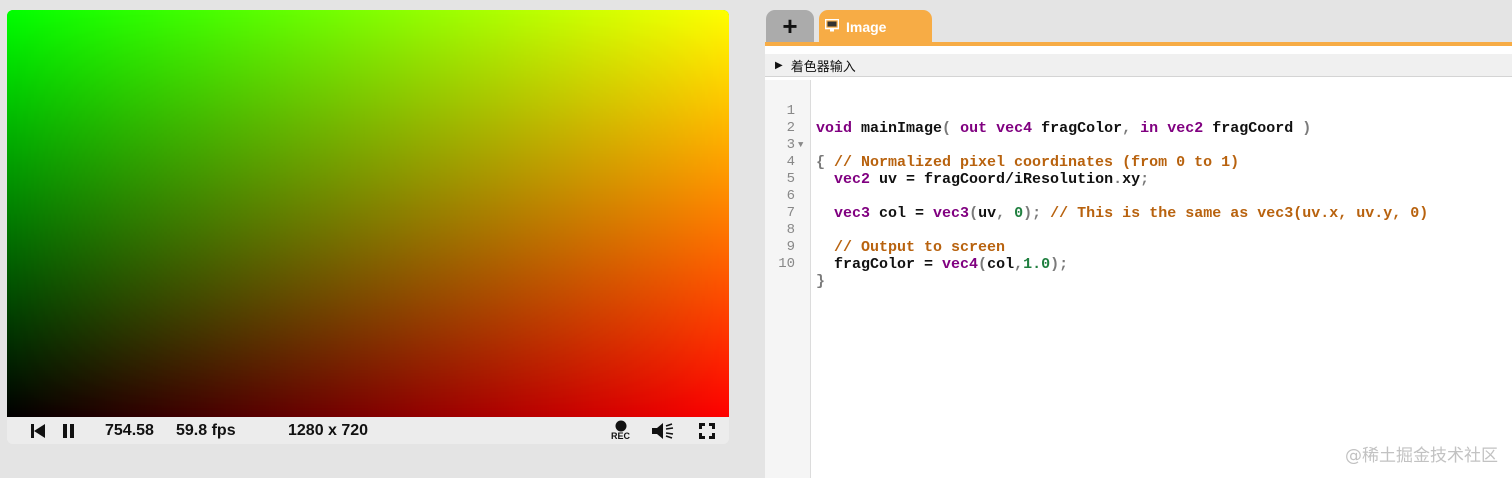  Describe the element at coordinates (1138, 44) in the screenshot. I see `tab-underline` at that location.